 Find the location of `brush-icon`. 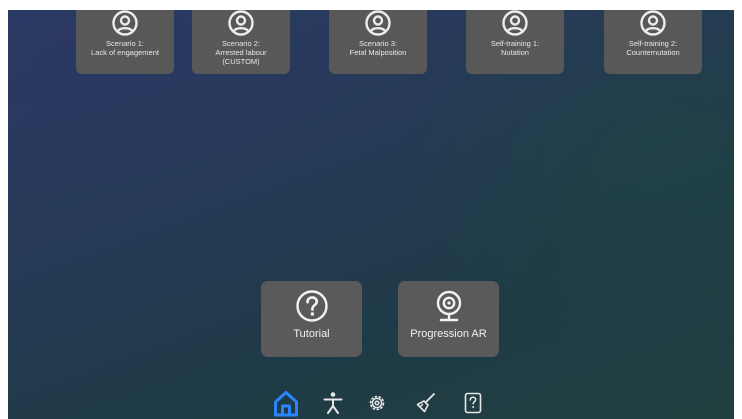

brush-icon is located at coordinates (425, 403).